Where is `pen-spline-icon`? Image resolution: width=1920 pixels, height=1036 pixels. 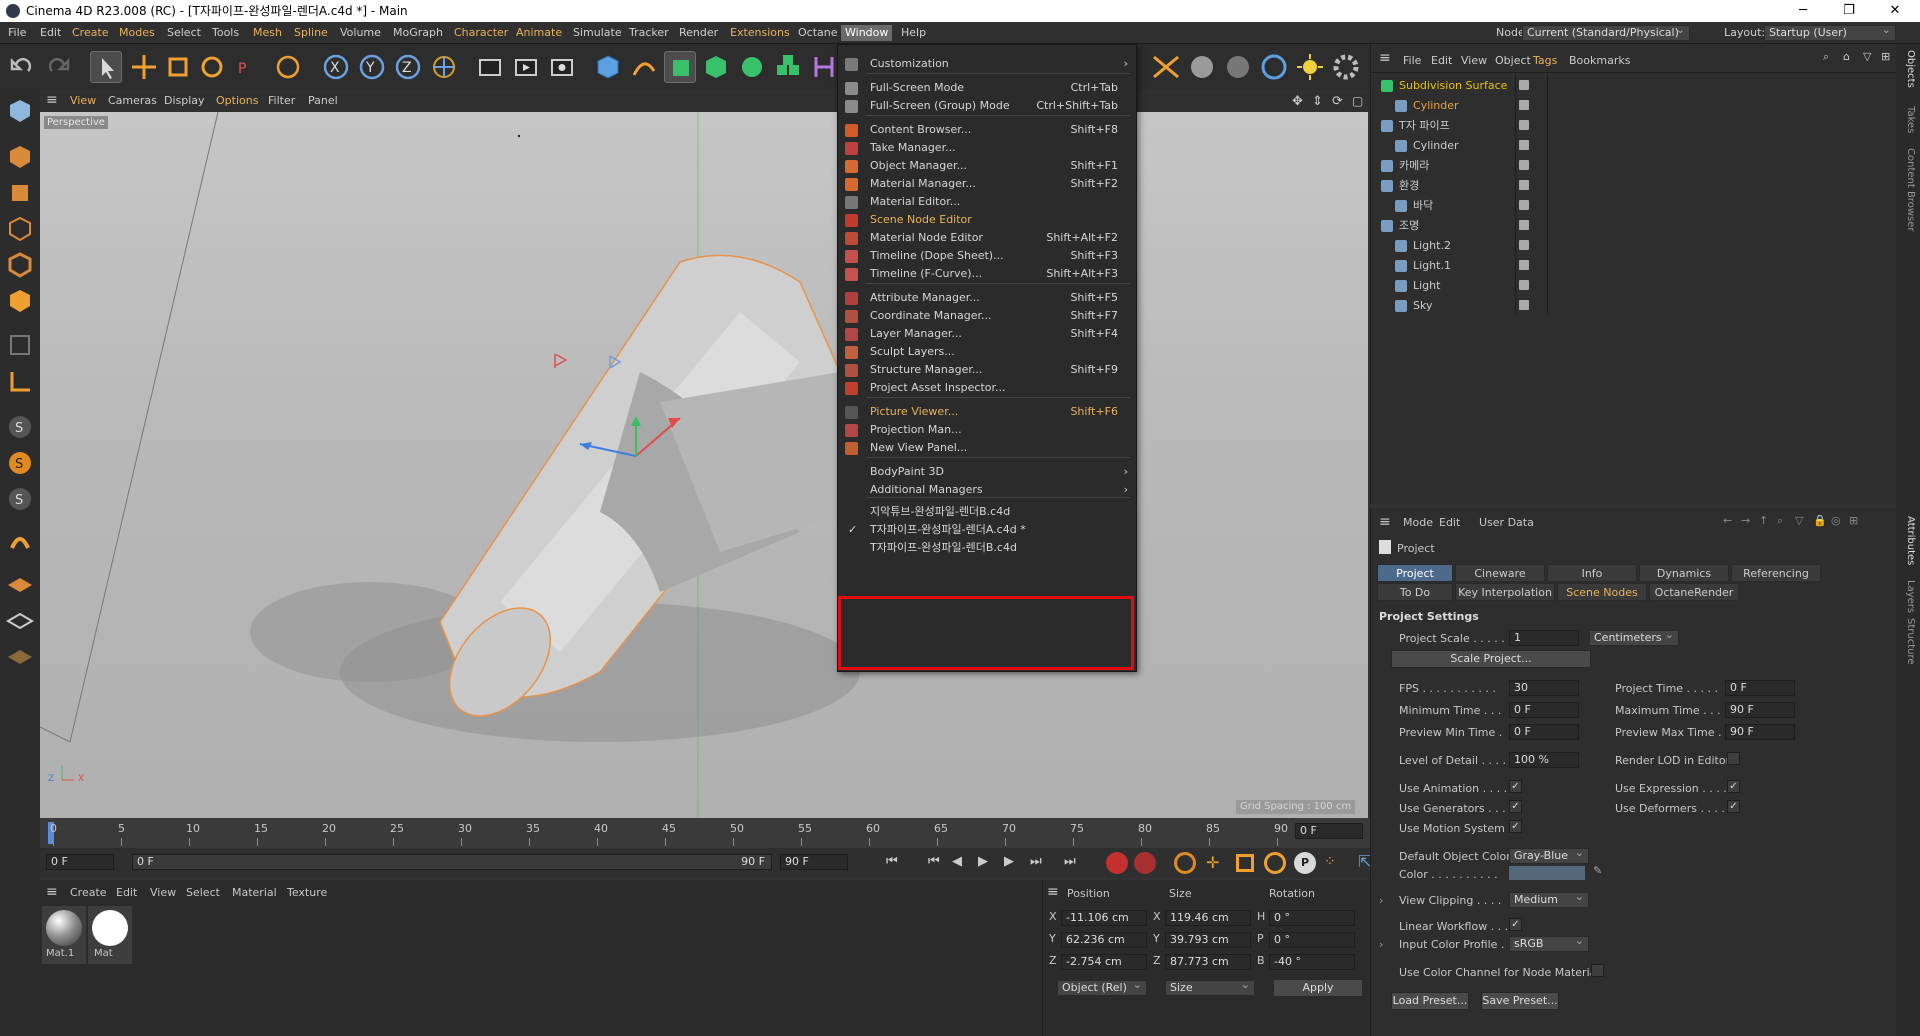 pen-spline-icon is located at coordinates (644, 67).